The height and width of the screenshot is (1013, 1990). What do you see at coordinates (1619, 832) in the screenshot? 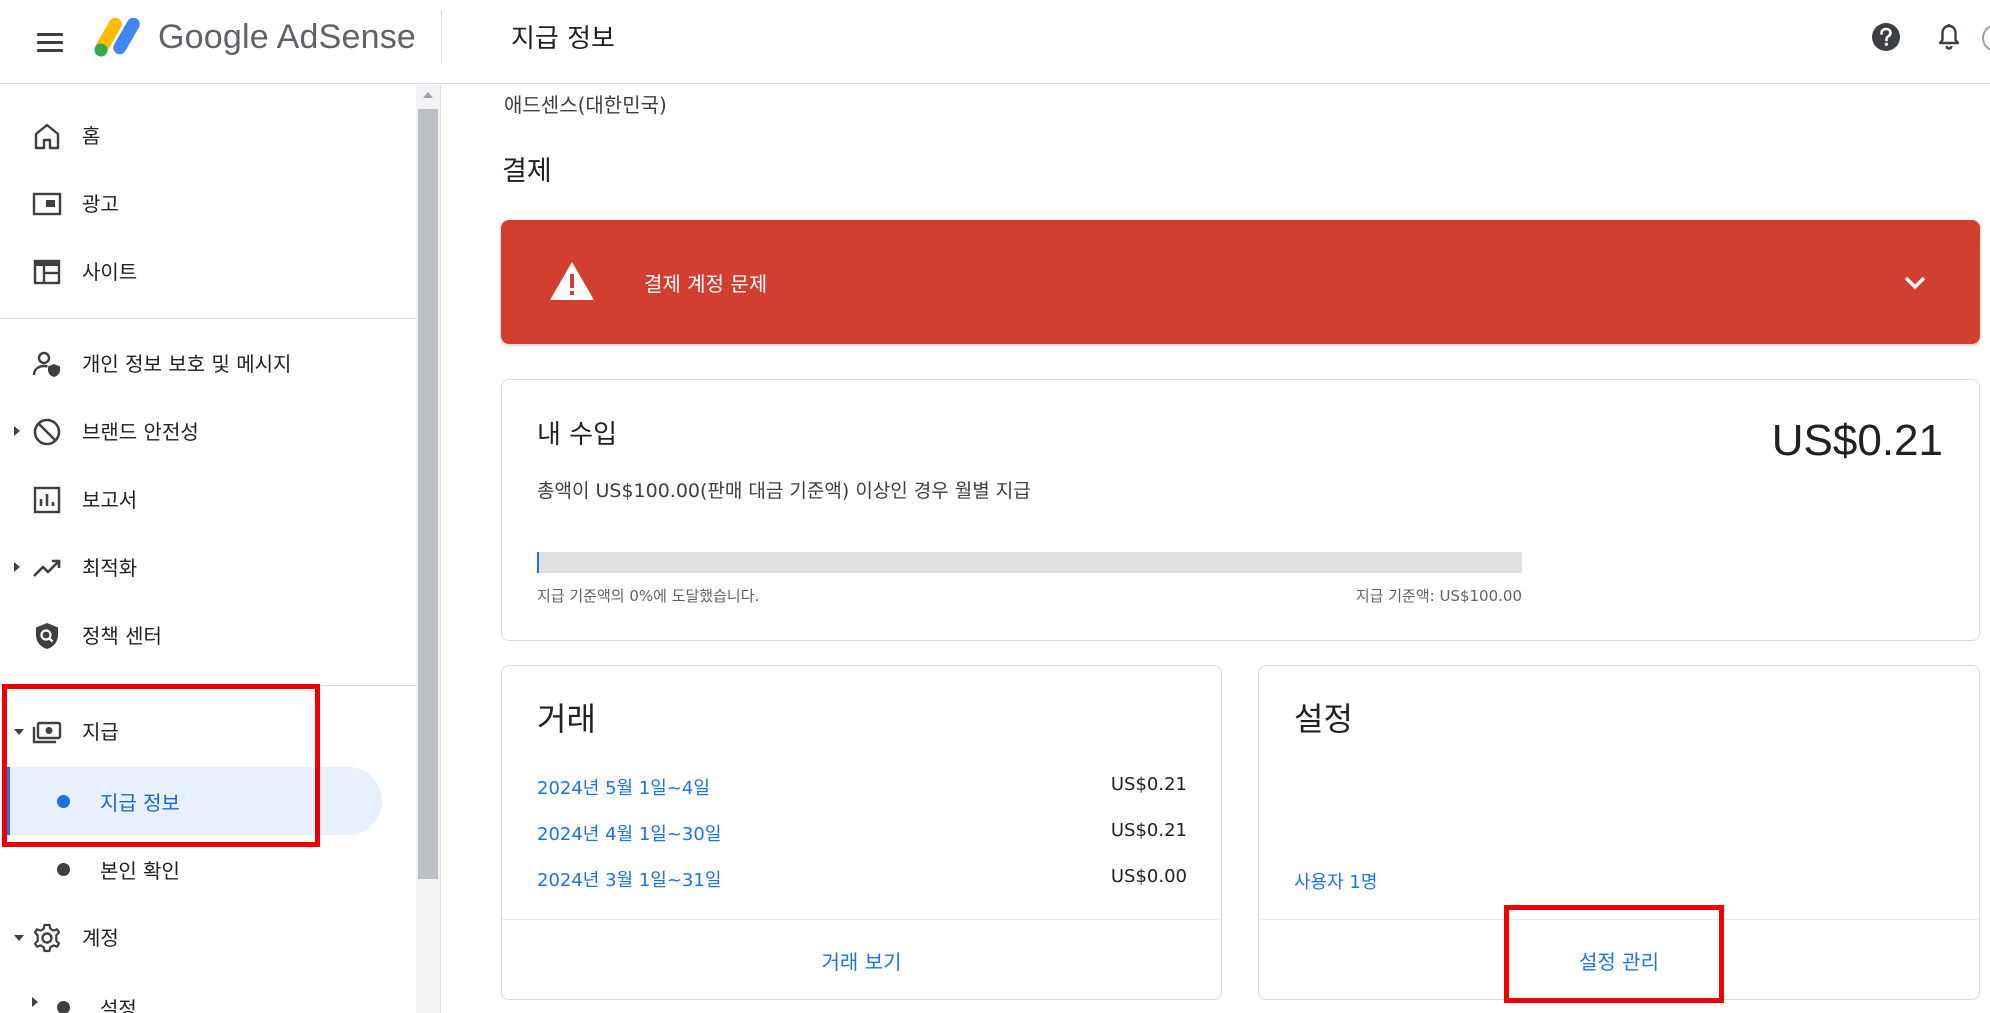
I see `settings-card: 설정 사용자 1명 설정 관리` at bounding box center [1619, 832].